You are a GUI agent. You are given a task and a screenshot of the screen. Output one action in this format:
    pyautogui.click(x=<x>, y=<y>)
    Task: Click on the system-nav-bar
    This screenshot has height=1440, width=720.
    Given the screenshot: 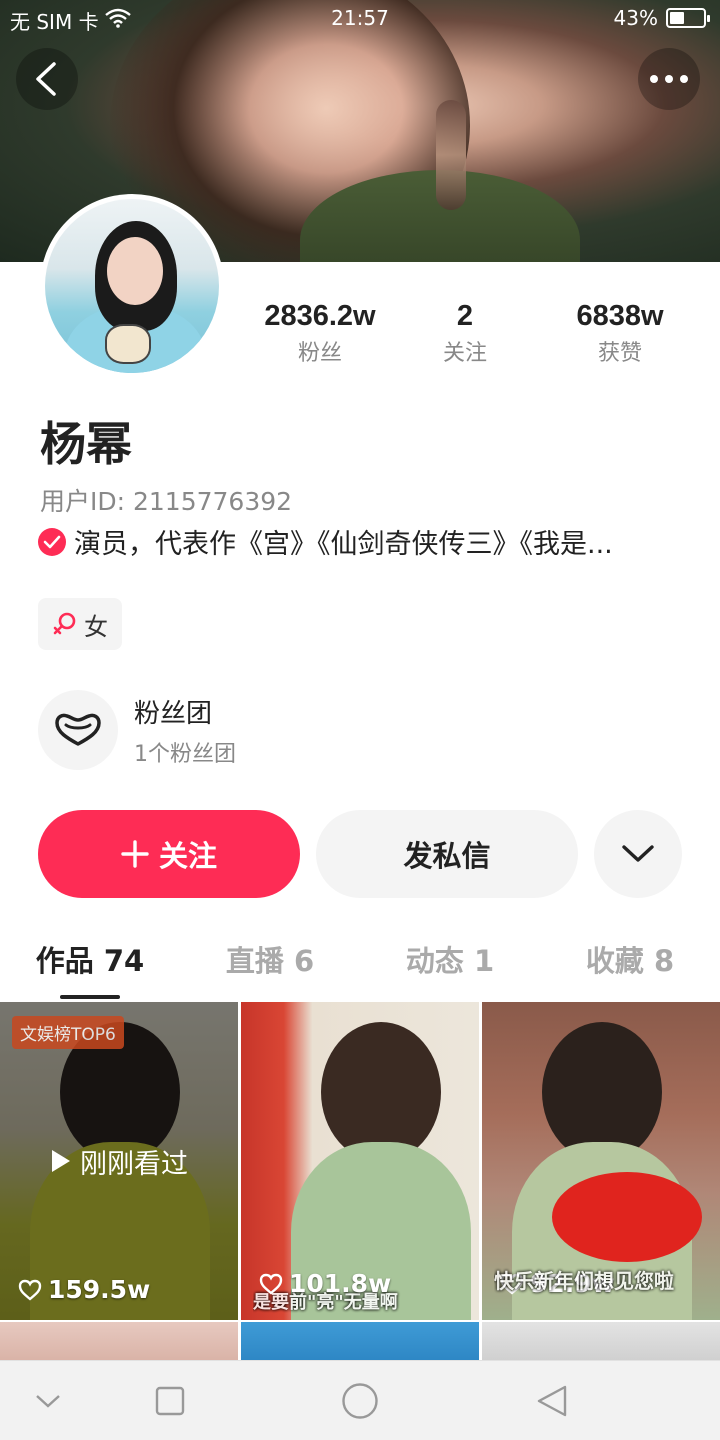 What is the action you would take?
    pyautogui.click(x=360, y=1400)
    